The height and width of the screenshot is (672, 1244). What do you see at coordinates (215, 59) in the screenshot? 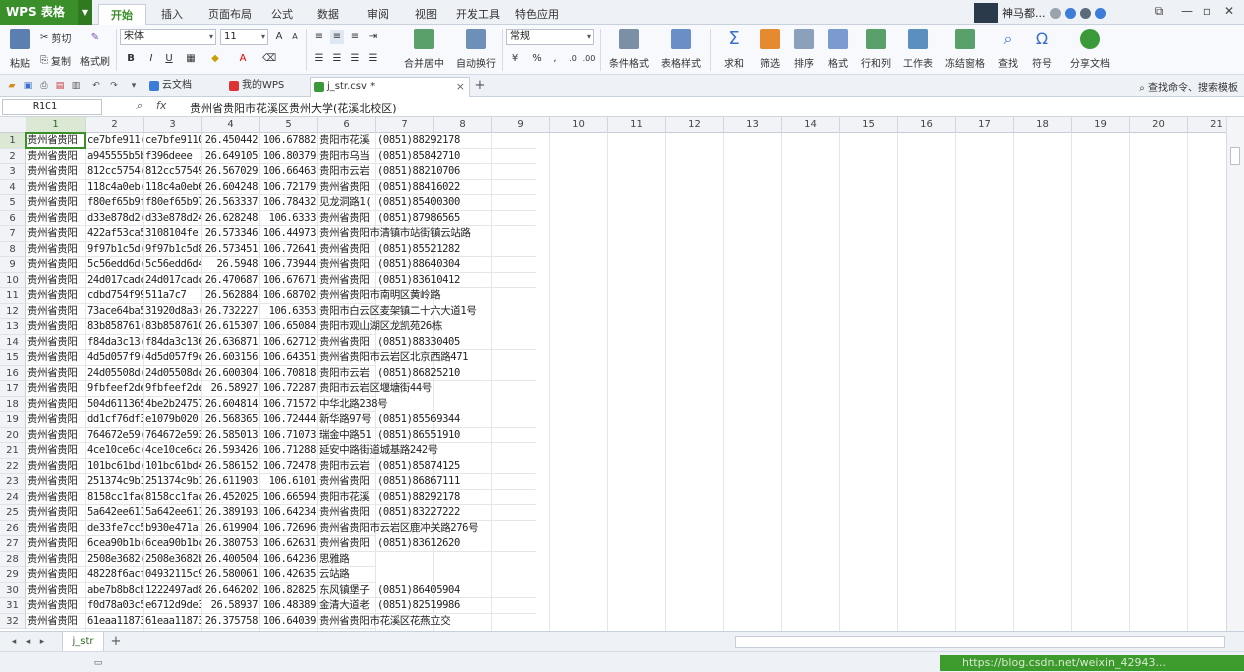
I see `fill-color-icon: ◆` at bounding box center [215, 59].